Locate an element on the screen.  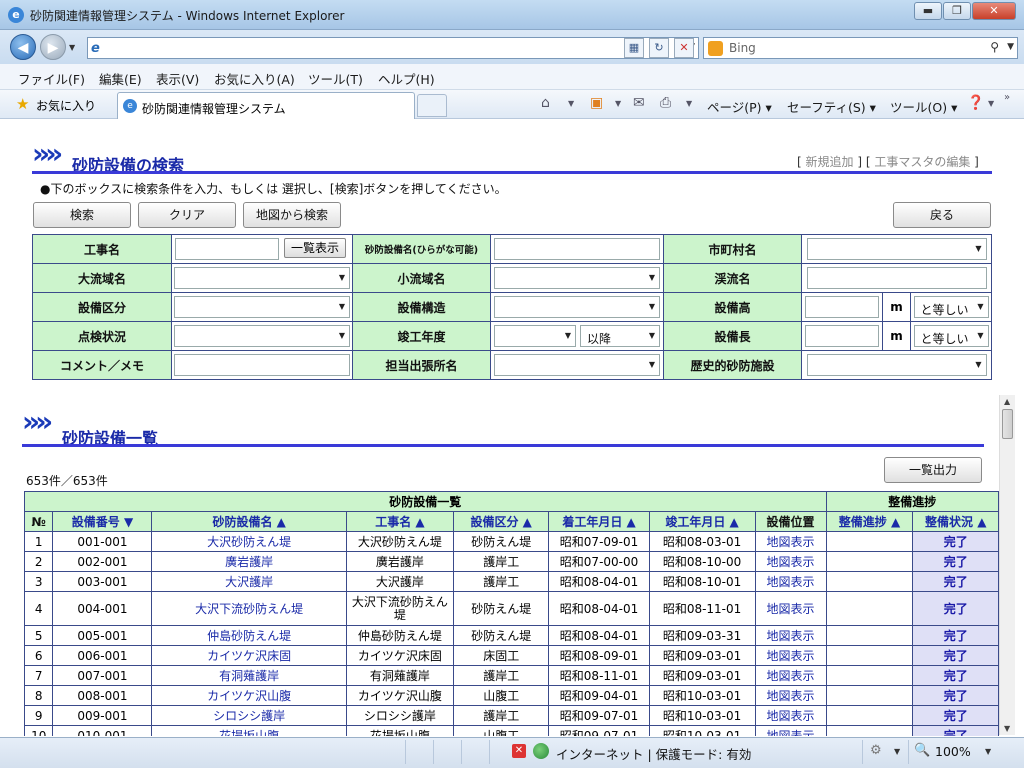
favorites-label: お気に入り is located at coordinates (66, 105).